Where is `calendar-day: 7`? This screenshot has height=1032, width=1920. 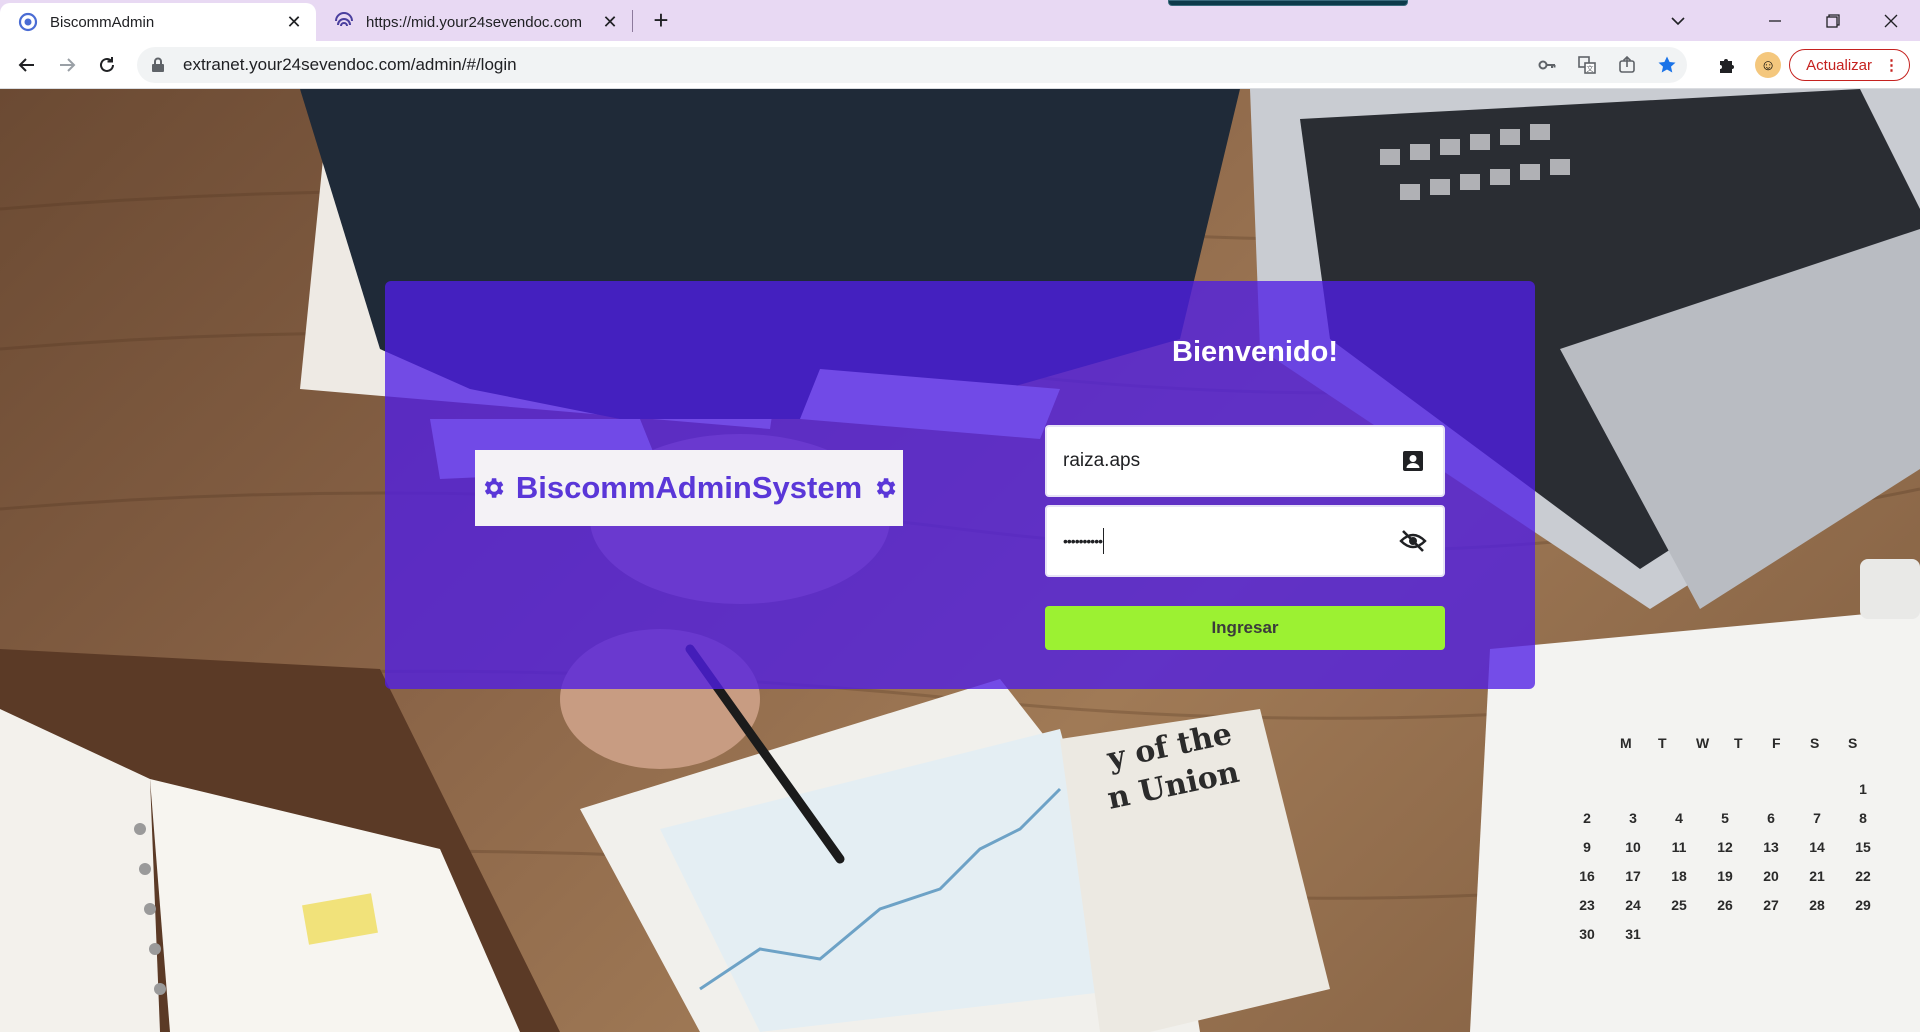
calendar-day: 7 is located at coordinates (1817, 818).